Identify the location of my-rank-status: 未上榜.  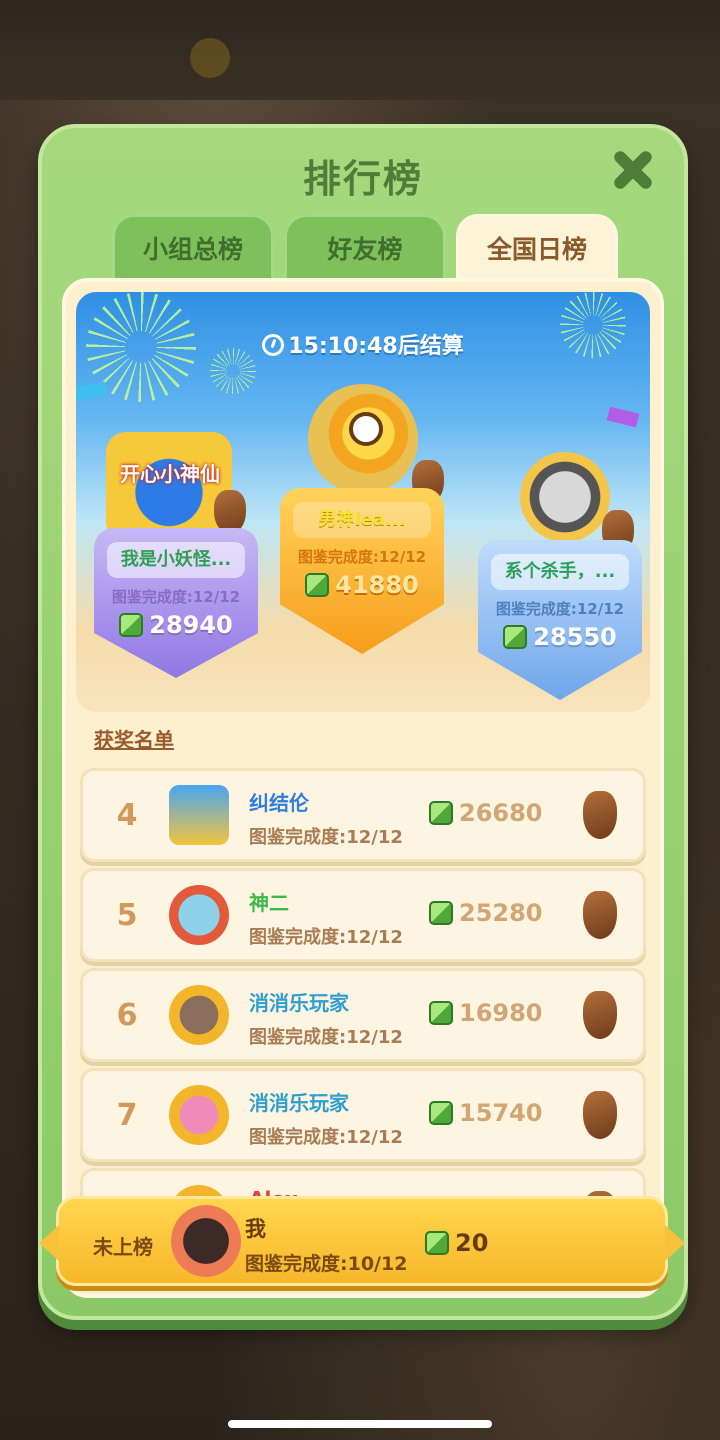
(123, 1247).